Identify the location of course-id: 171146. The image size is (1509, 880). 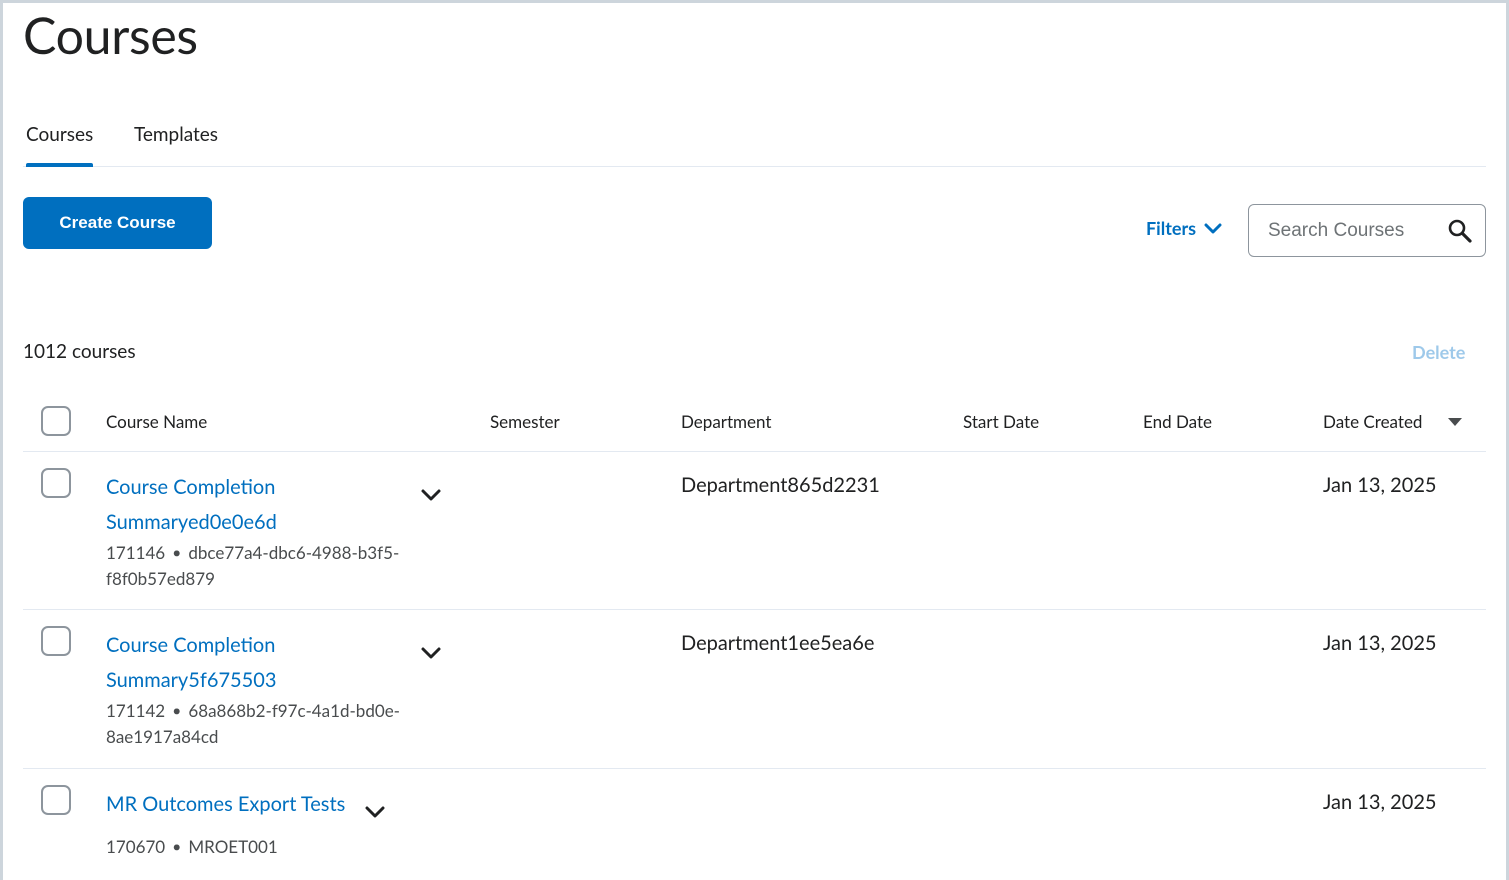
(136, 552).